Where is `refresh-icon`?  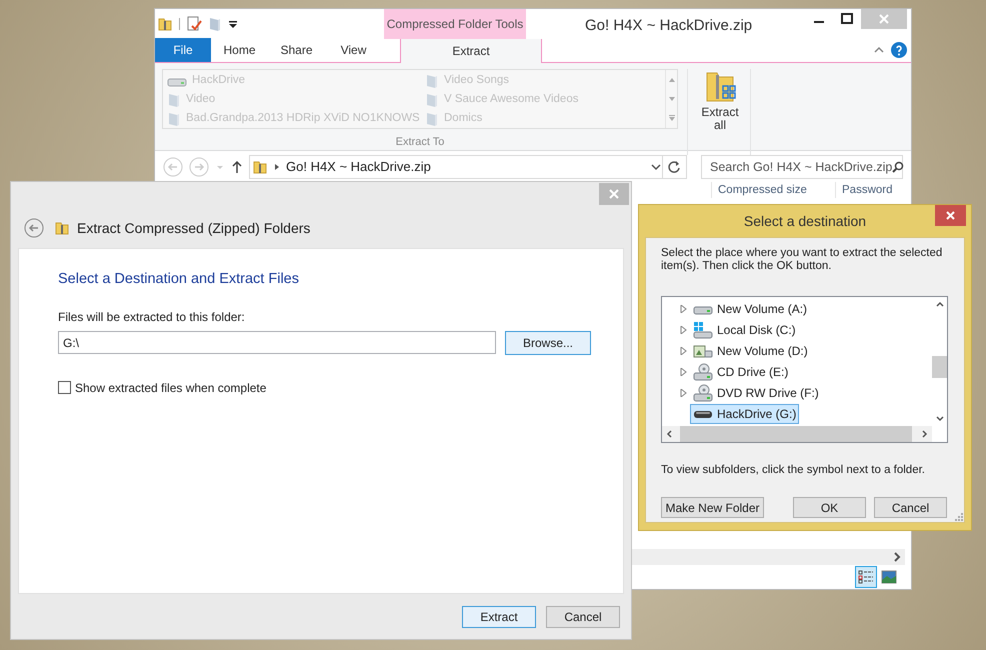
refresh-icon is located at coordinates (674, 167).